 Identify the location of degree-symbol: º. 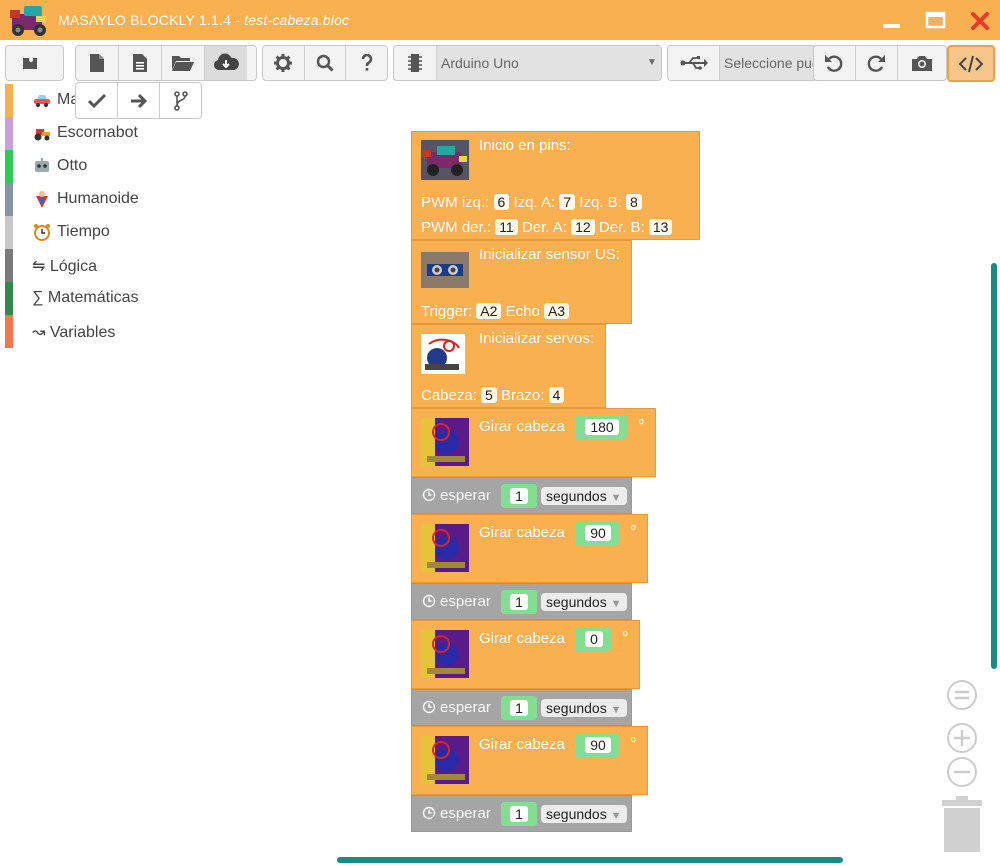
(641, 423).